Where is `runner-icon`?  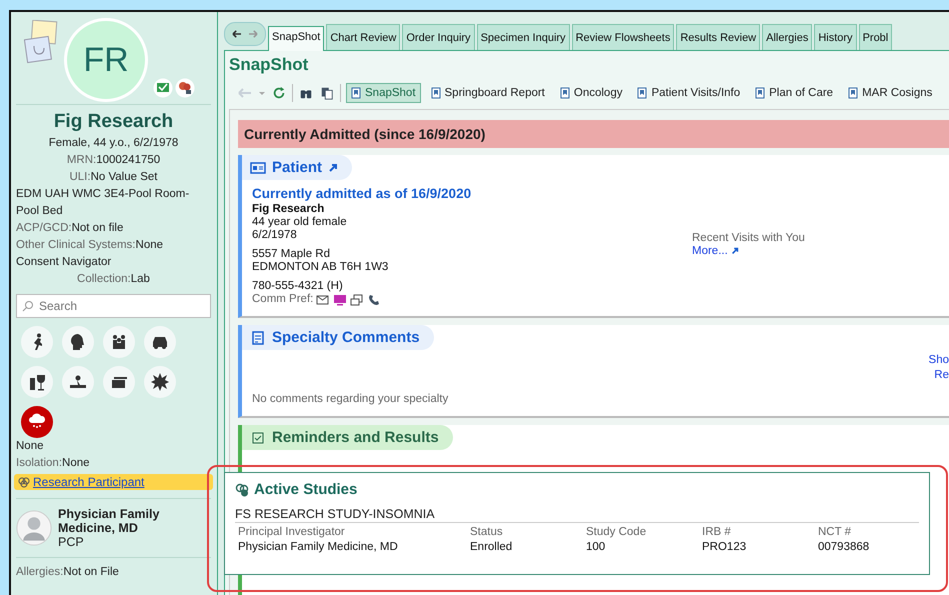
runner-icon is located at coordinates (37, 342).